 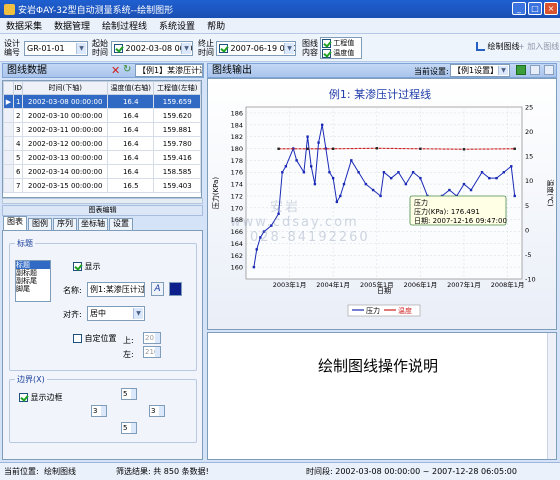 What do you see at coordinates (102, 101) in the screenshot?
I see `table-row: ▶ 1 2002-03-08 00:00:00 16.4 159.659` at bounding box center [102, 101].